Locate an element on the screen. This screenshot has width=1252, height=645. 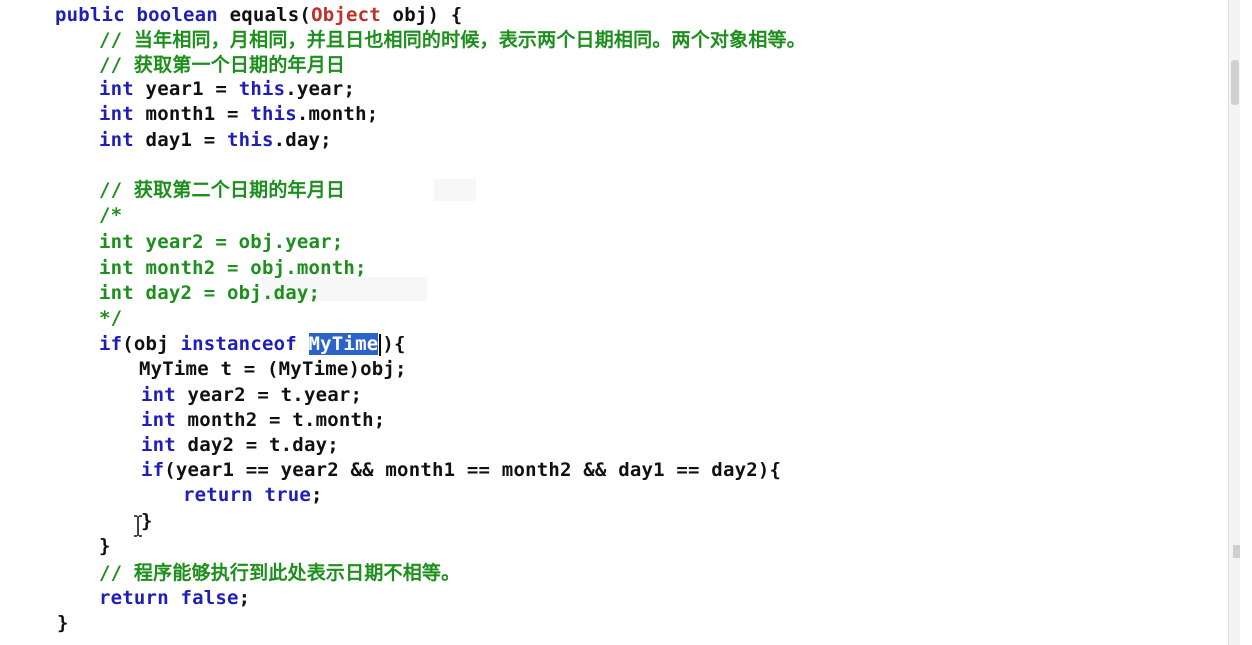
code-token: month2 = t.month; is located at coordinates (280, 420).